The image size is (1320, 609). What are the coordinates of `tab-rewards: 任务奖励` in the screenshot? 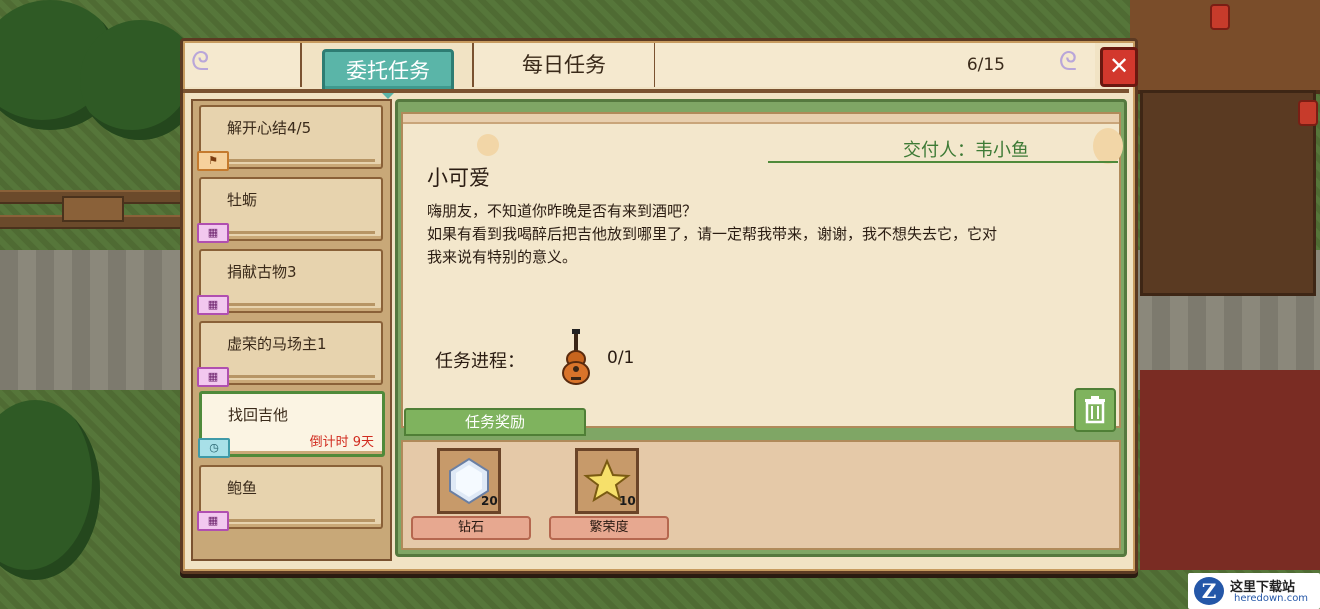 It's located at (495, 422).